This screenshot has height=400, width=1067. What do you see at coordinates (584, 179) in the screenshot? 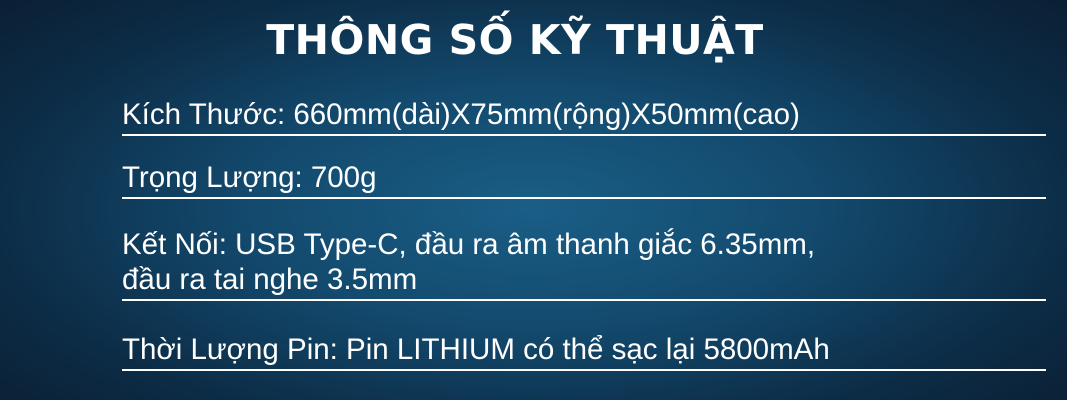
I see `spec-weight: Trọng Lượng: 700g` at bounding box center [584, 179].